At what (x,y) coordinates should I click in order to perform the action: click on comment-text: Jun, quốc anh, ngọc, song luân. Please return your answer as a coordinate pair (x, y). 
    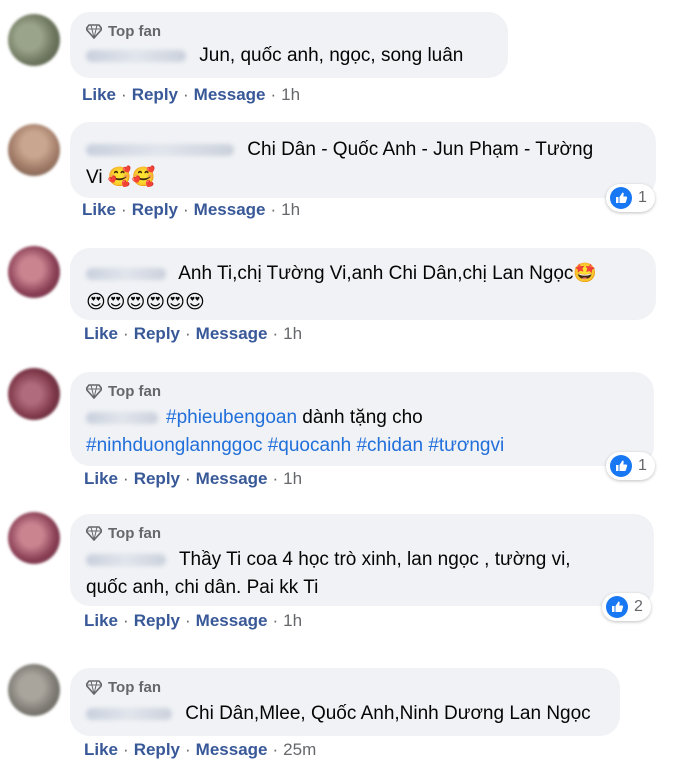
    Looking at the image, I should click on (331, 55).